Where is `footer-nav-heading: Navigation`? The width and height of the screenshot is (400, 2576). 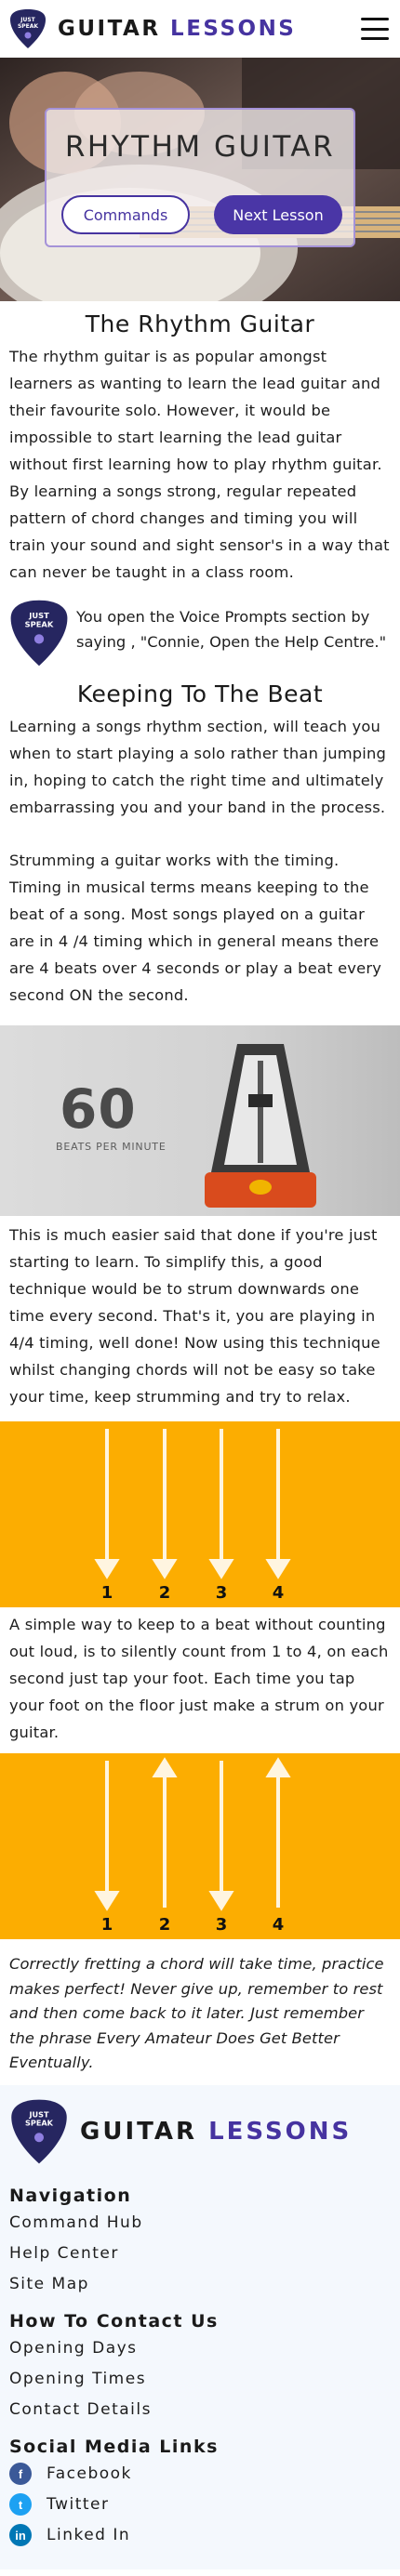 footer-nav-heading: Navigation is located at coordinates (70, 2195).